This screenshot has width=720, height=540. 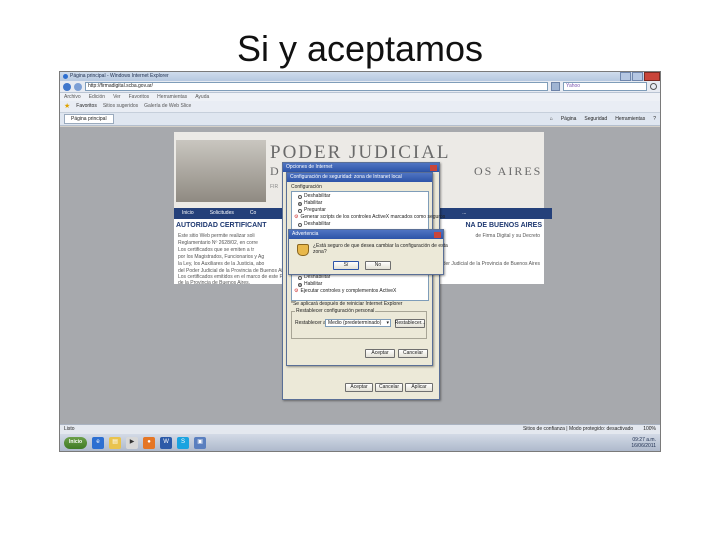 I want to click on para-line-3: Los certificados que se emiten a tr, so click(x=216, y=250).